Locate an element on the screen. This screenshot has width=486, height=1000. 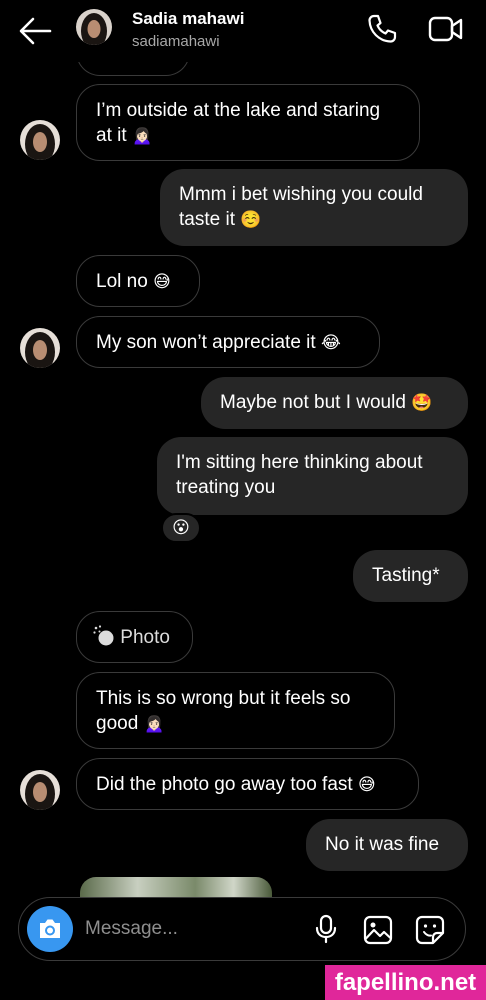
photo-message-preview is located at coordinates (176, 887).